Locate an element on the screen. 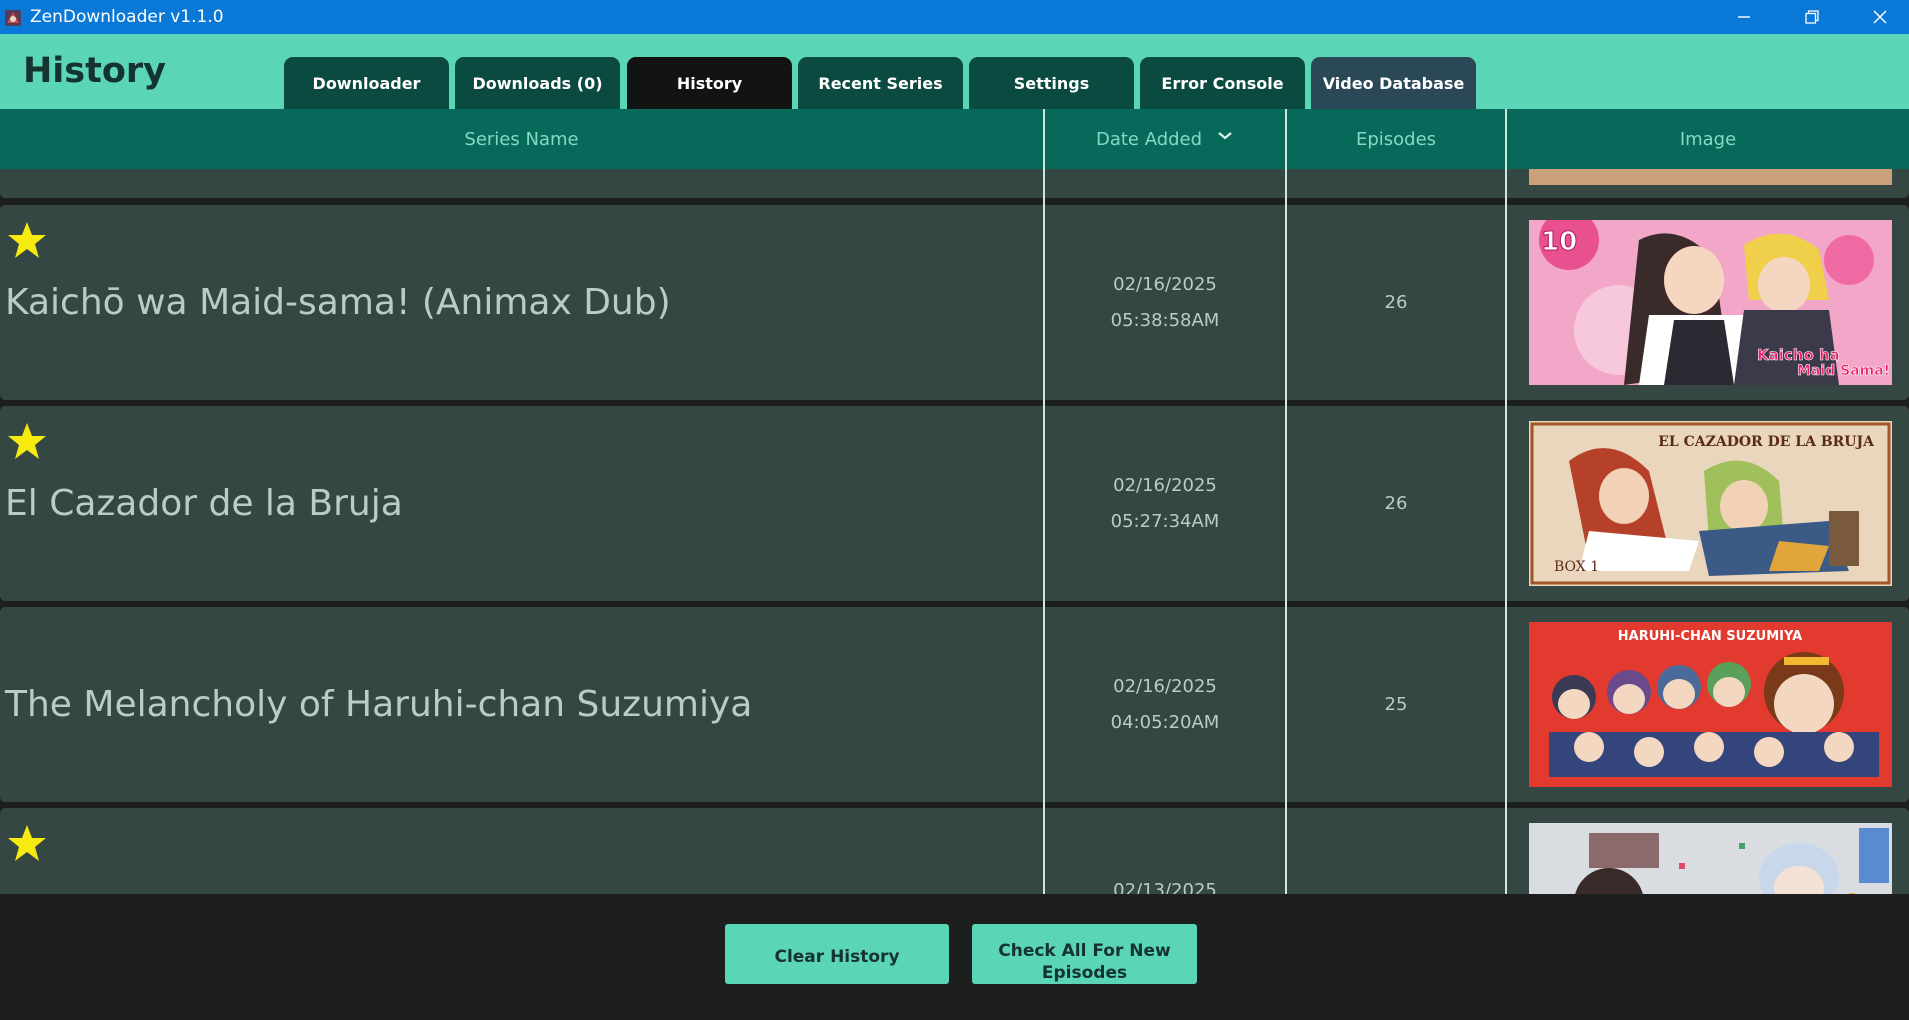 The image size is (1909, 1020). date-added-cell: 02/16/2025 04:05:20AM is located at coordinates (1165, 704).